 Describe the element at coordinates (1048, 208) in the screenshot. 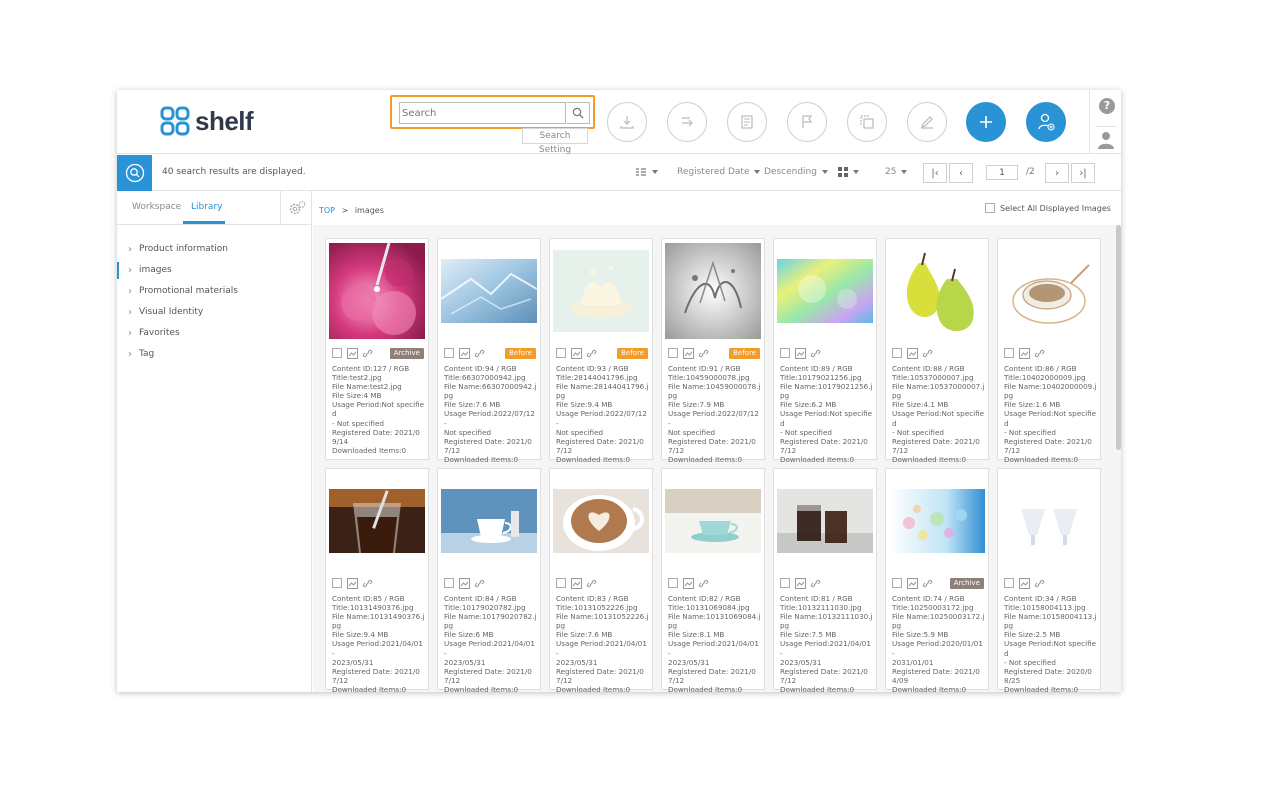

I see `select-all-control: Select All Displayed Images` at that location.